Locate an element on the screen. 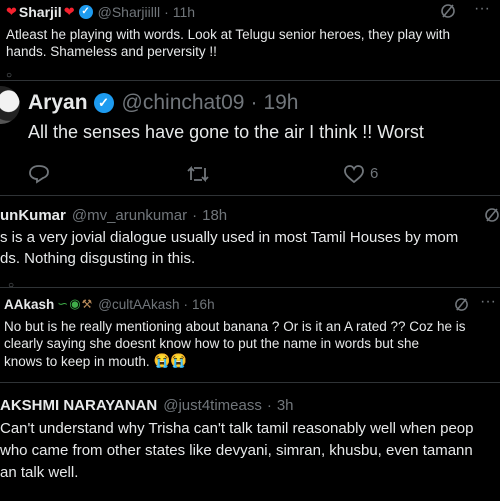 The width and height of the screenshot is (500, 501). tweet-text-line: knows to keep in mouth. is located at coordinates (77, 361).